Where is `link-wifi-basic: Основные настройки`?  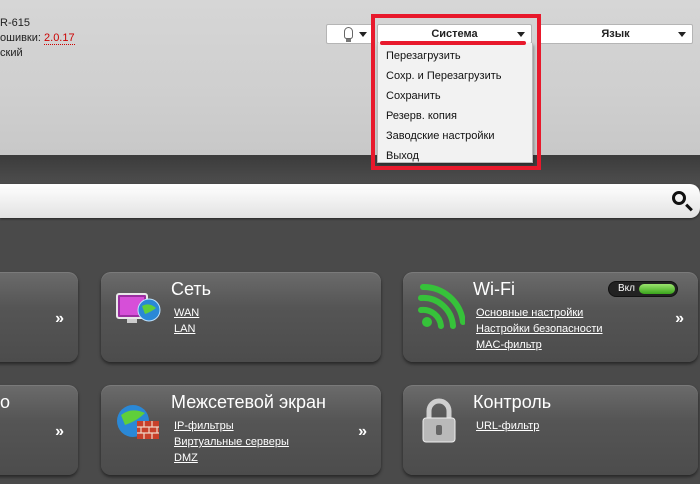
link-wifi-basic: Основные настройки is located at coordinates (539, 313).